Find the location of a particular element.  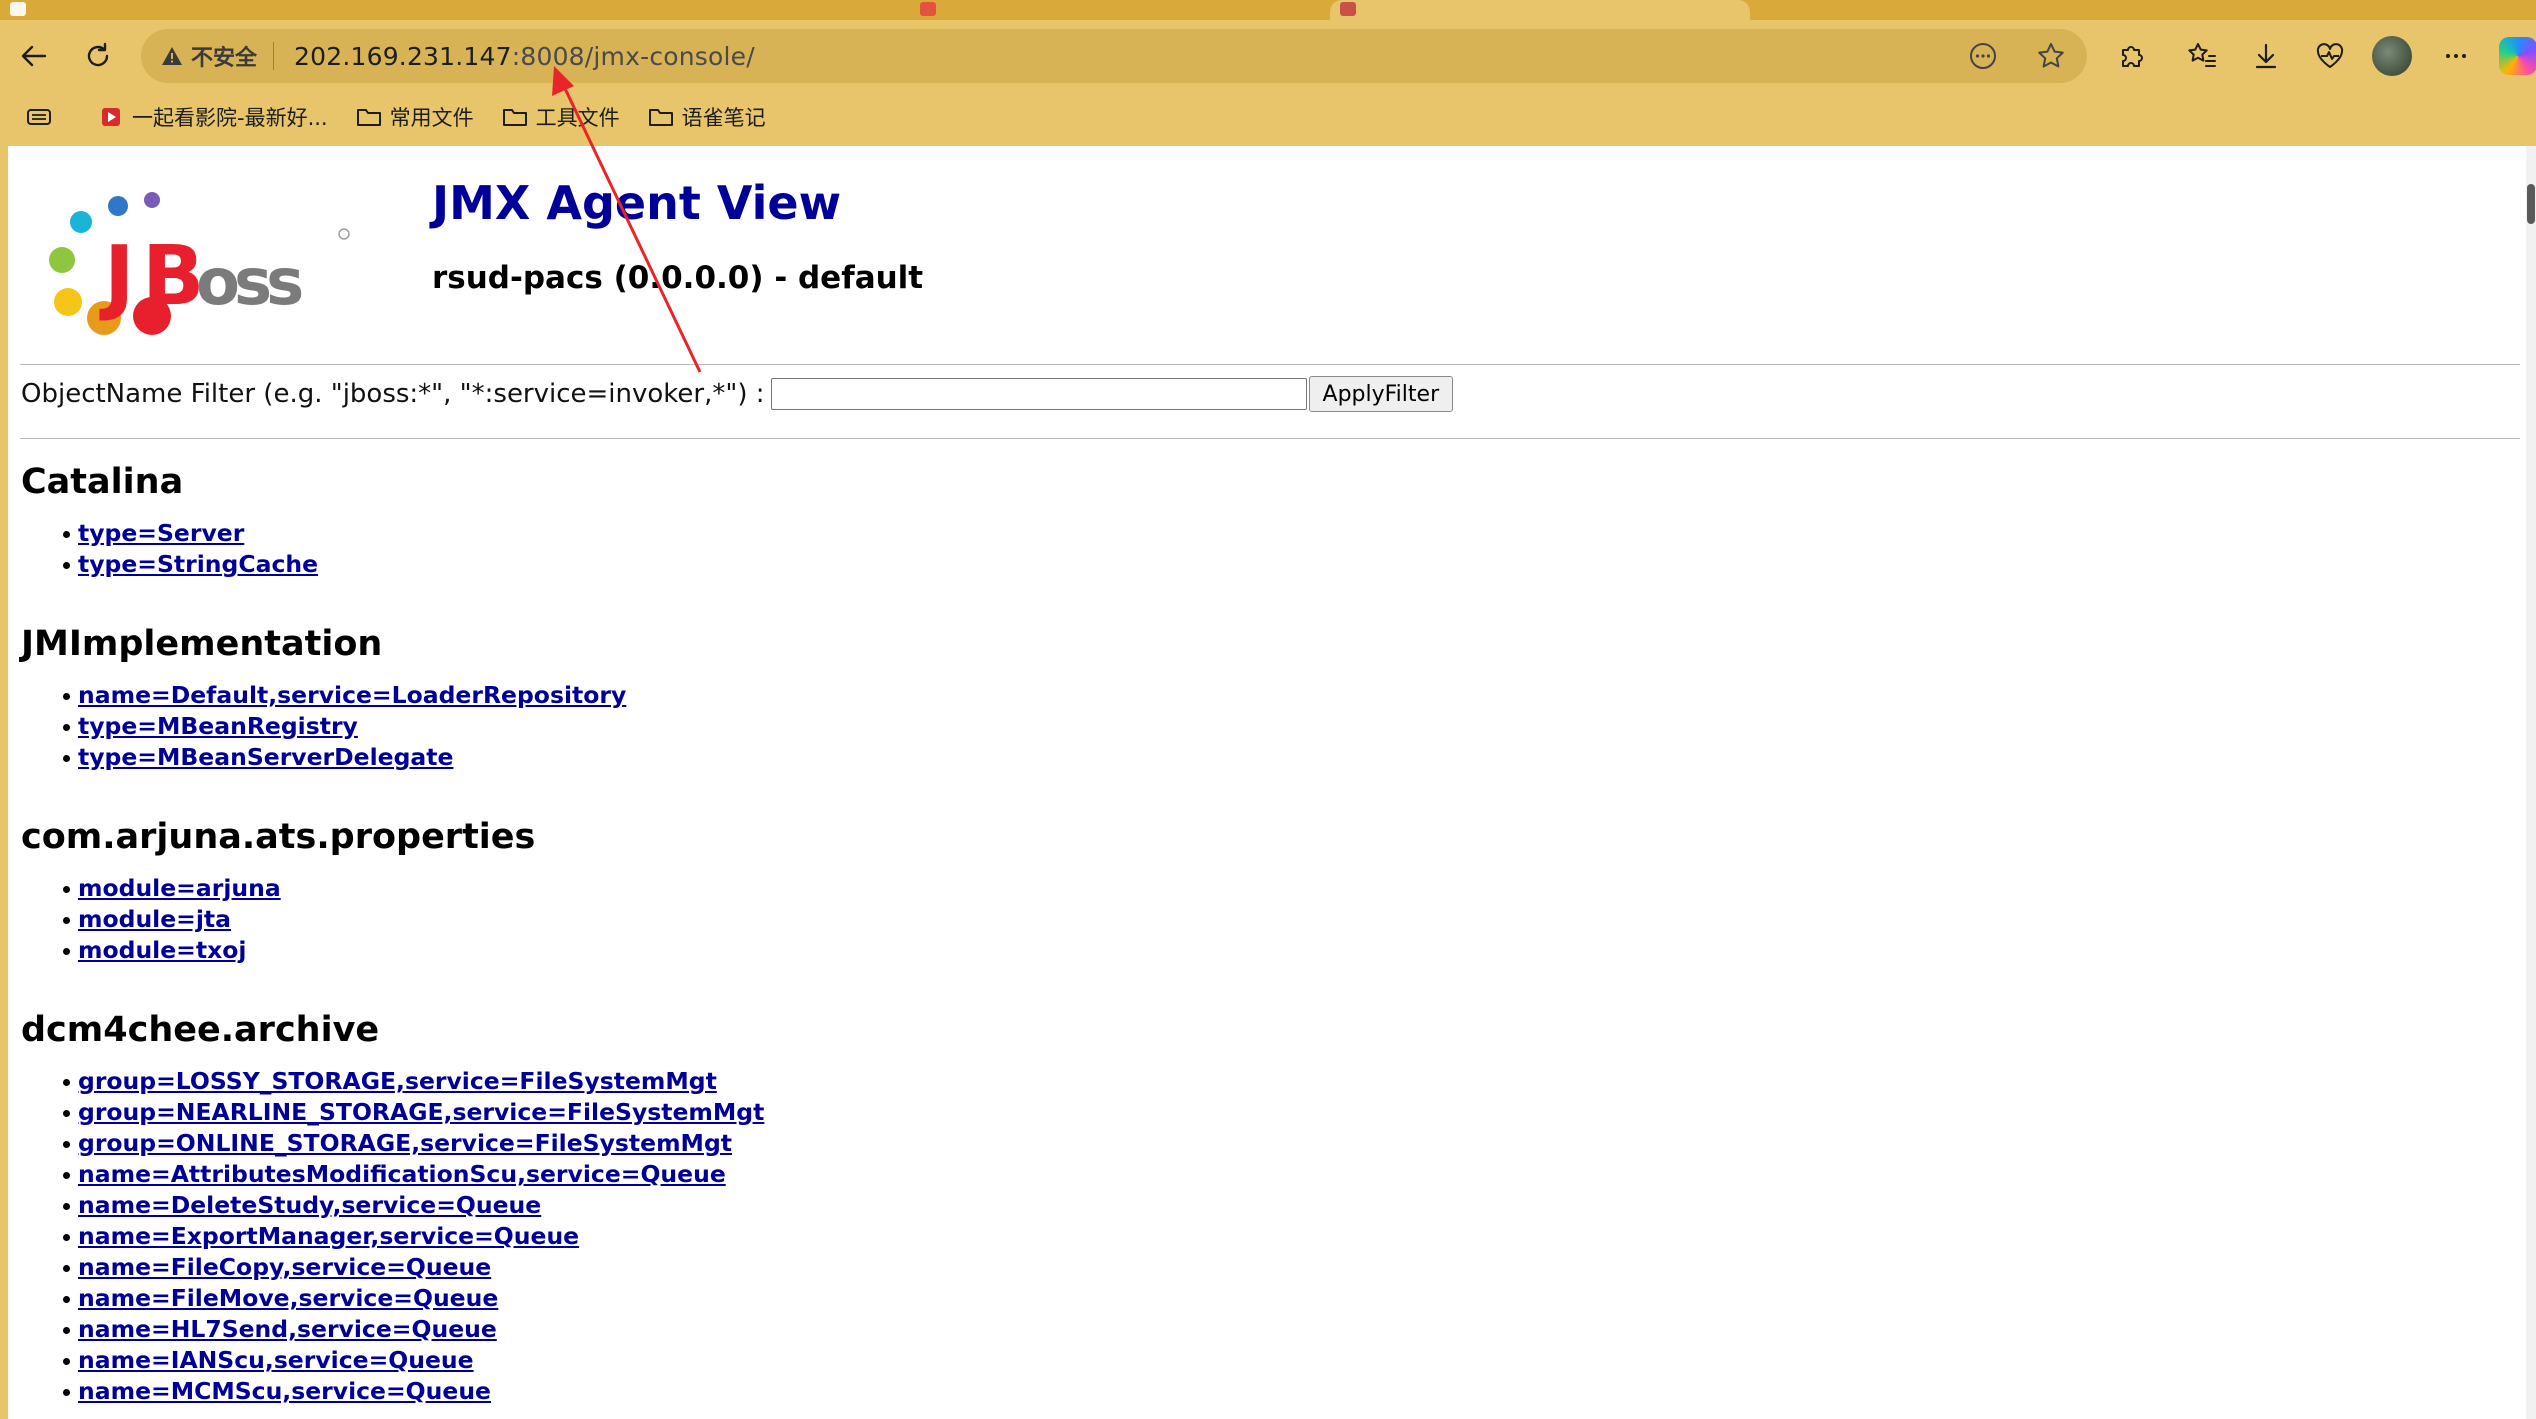

list-item: type=MBeanServerDelegate is located at coordinates (344, 757).